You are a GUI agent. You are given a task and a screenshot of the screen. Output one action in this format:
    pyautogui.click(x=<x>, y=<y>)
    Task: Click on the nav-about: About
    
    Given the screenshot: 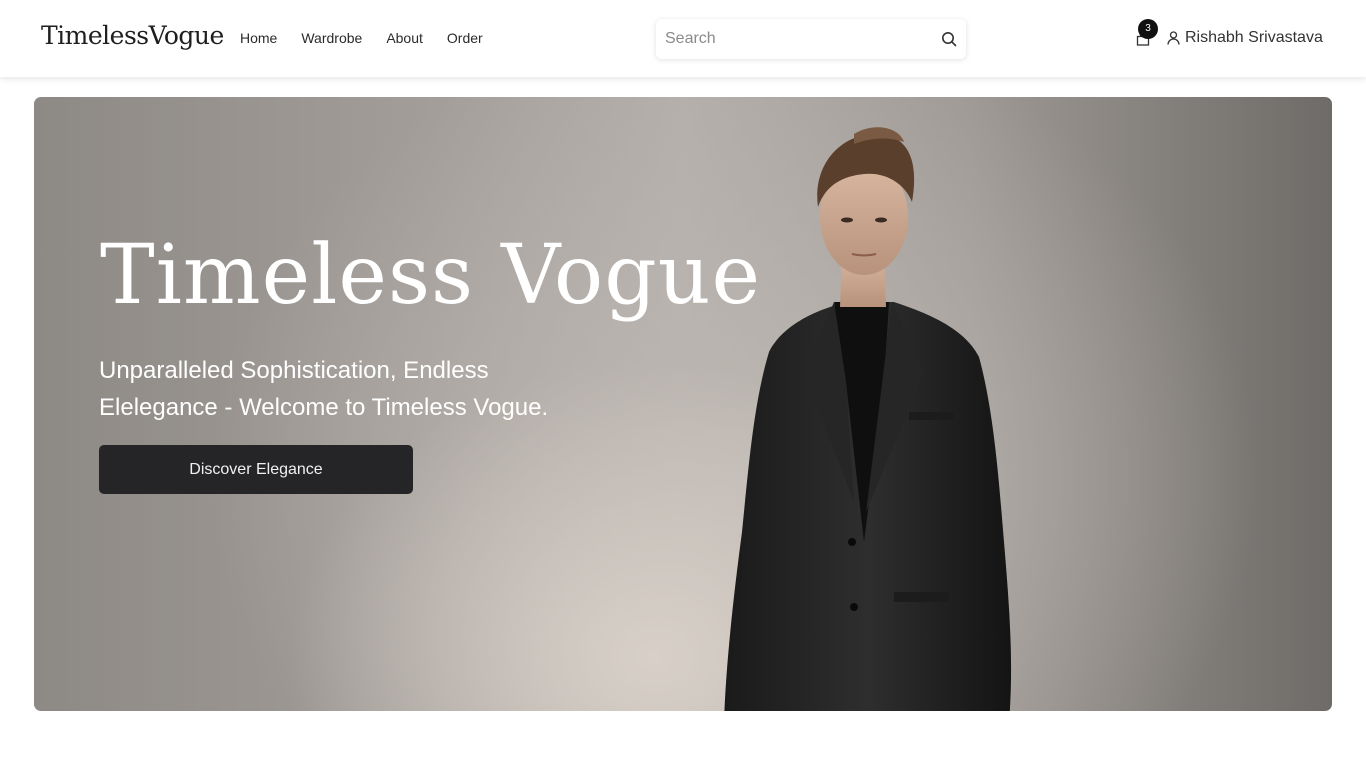 What is the action you would take?
    pyautogui.click(x=404, y=38)
    